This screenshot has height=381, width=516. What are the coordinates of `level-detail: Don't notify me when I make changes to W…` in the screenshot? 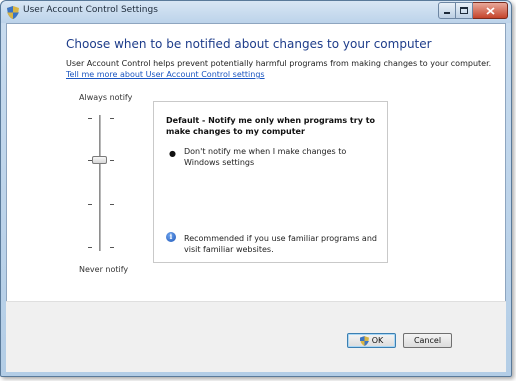 It's located at (265, 157).